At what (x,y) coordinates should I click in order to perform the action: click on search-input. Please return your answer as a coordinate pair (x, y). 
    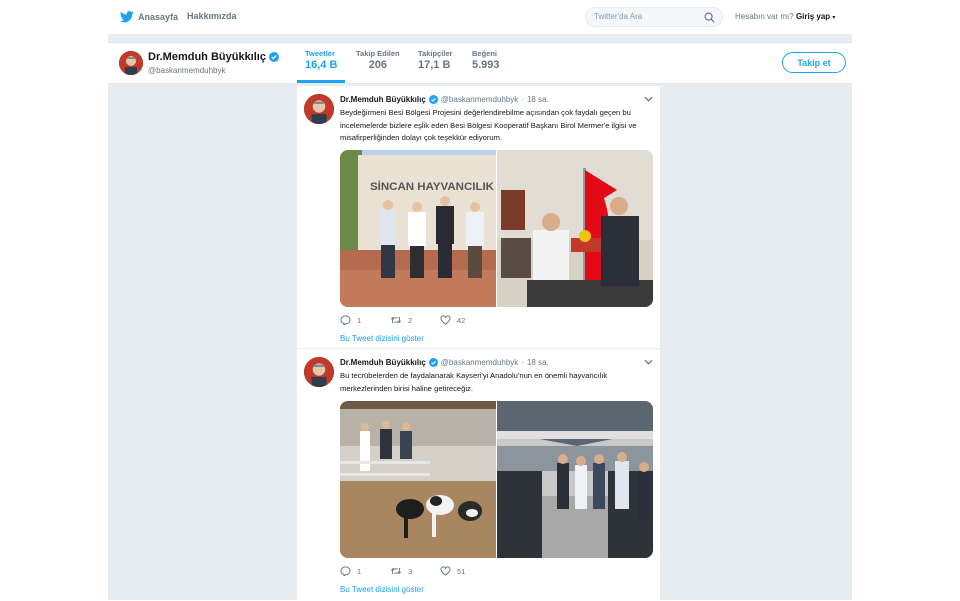
    Looking at the image, I should click on (646, 16).